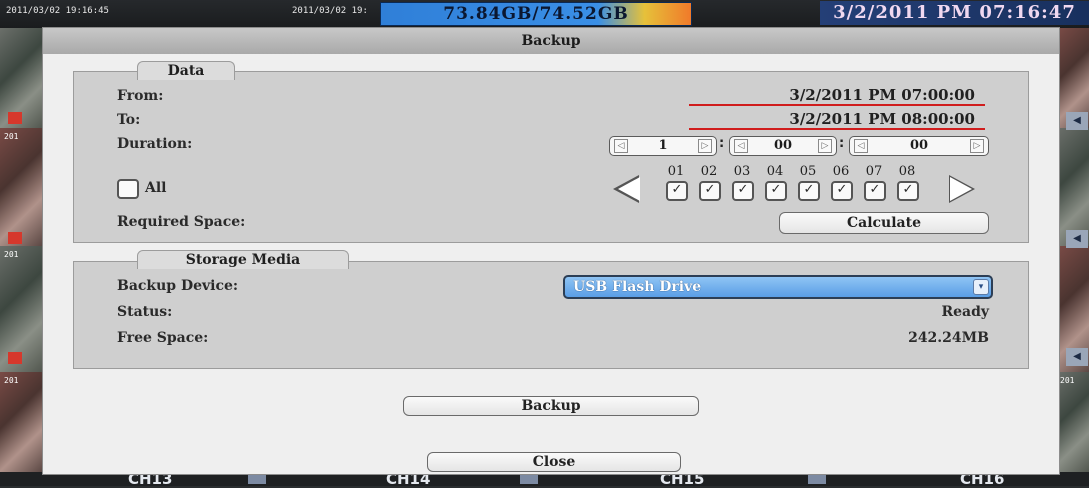  I want to click on channel-checkbox-07: ✓, so click(875, 191).